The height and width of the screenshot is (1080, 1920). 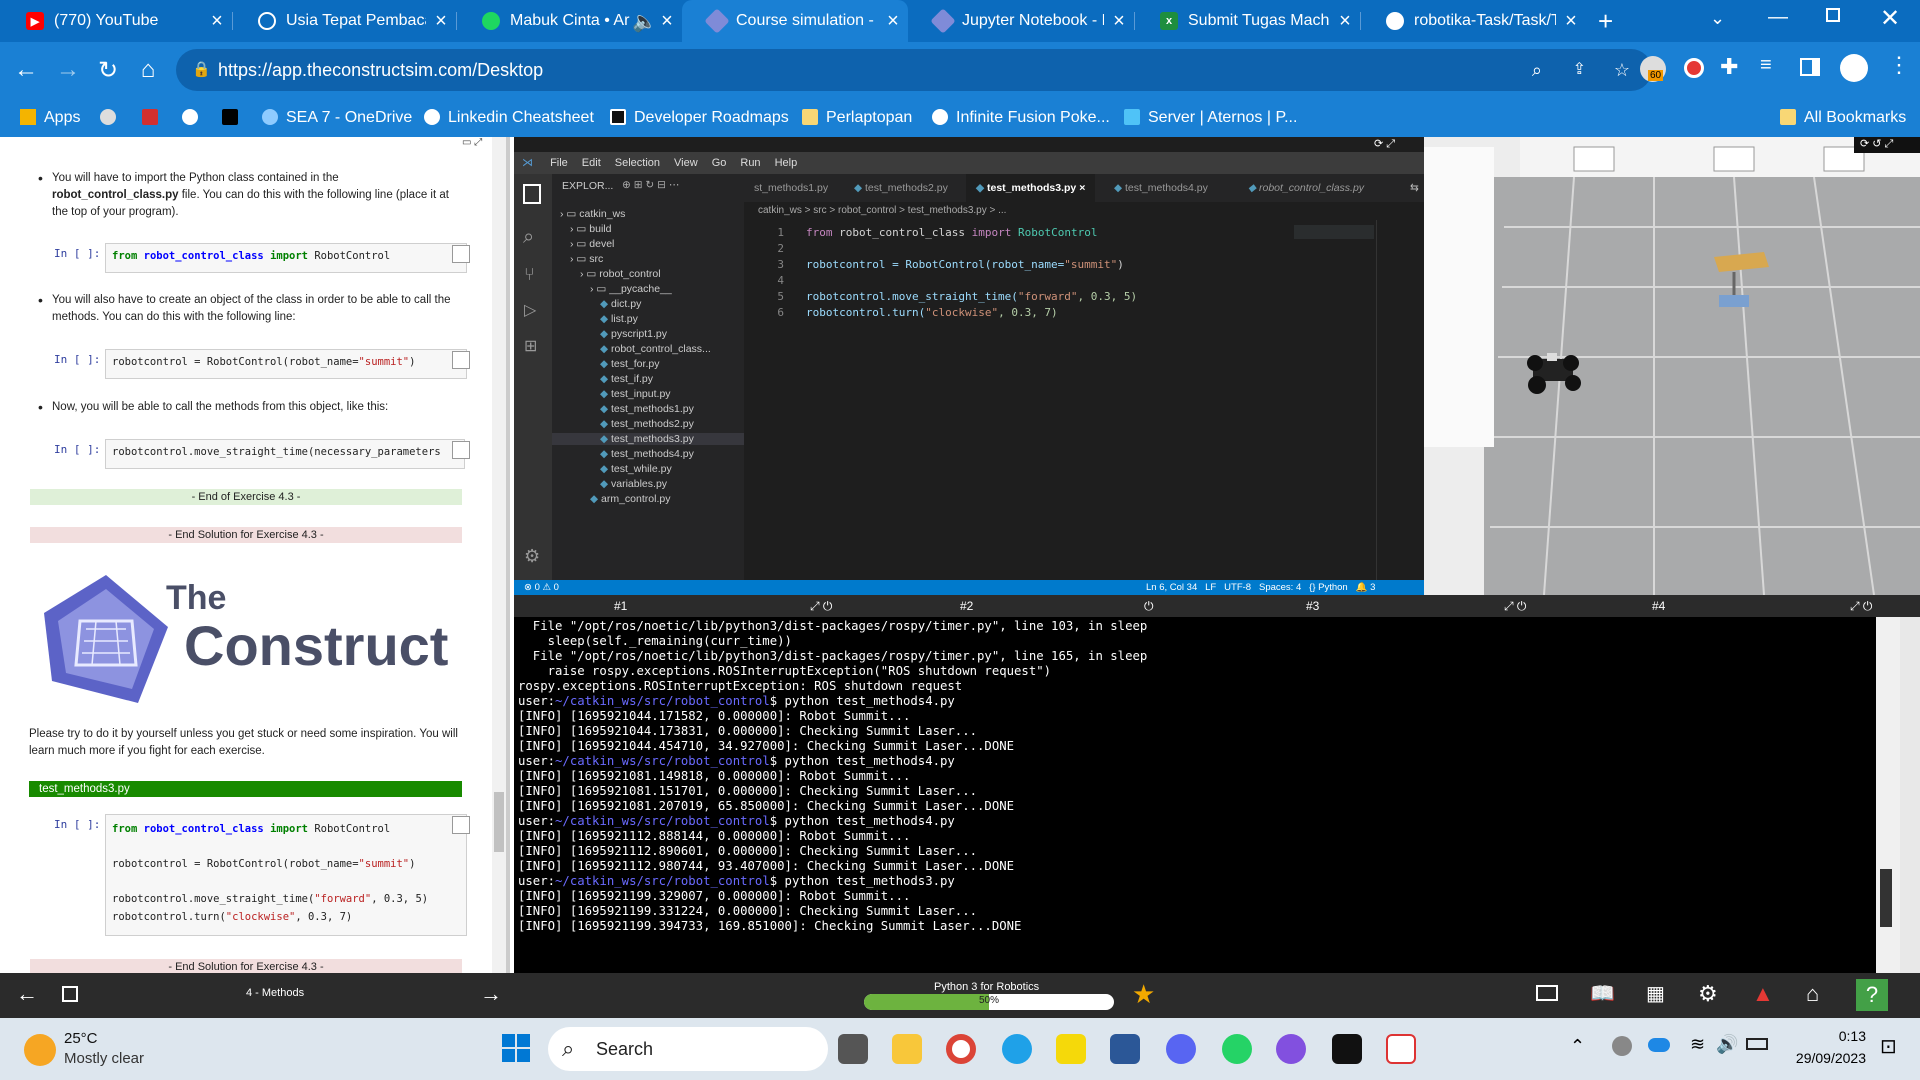 What do you see at coordinates (1306, 188) in the screenshot?
I see `editor-tab-robot-control-class: ◆ robot_control_class.py` at bounding box center [1306, 188].